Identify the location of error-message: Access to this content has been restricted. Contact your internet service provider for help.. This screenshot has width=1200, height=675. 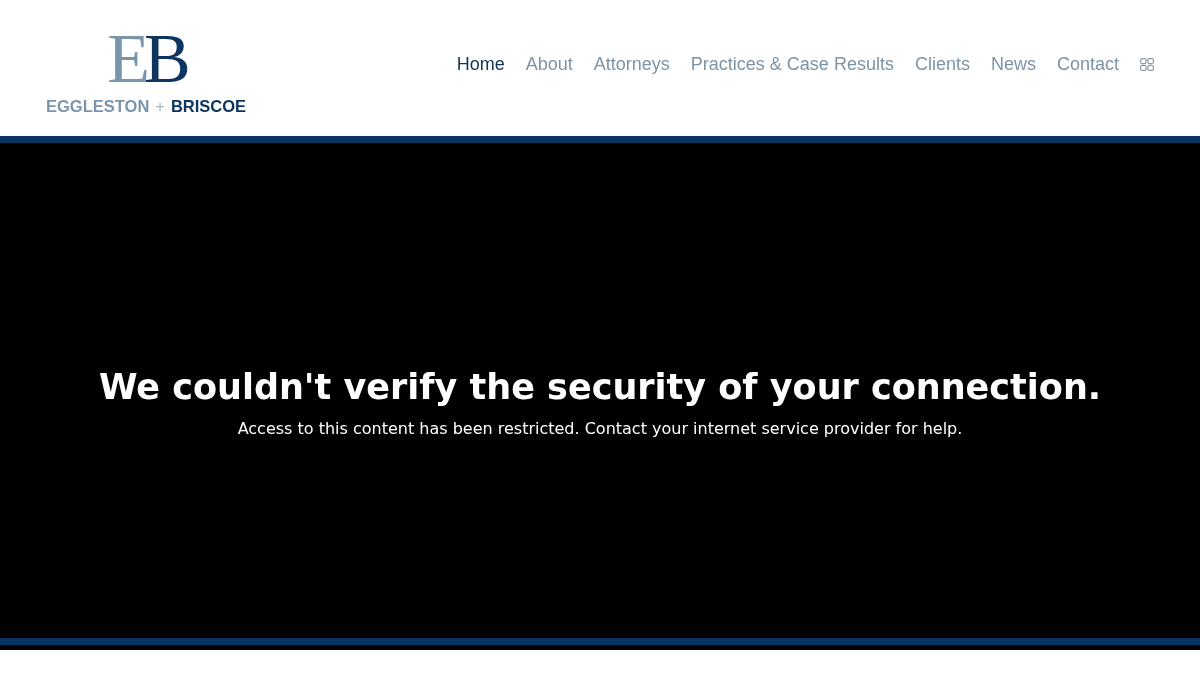
(600, 428).